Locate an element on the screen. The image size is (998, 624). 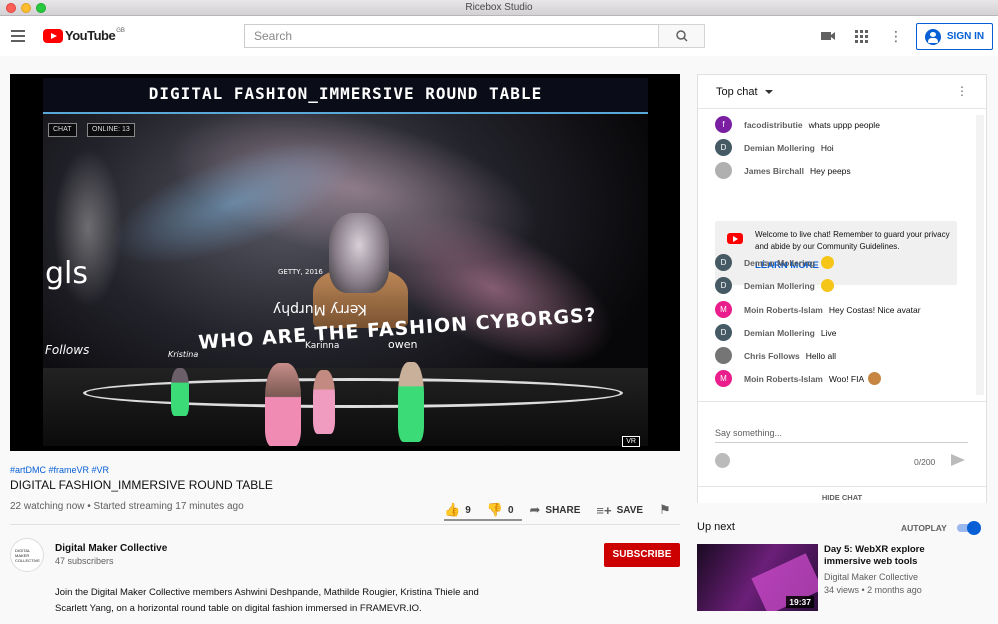
chat-header: Top chat ⋮ is located at coordinates (842, 92).